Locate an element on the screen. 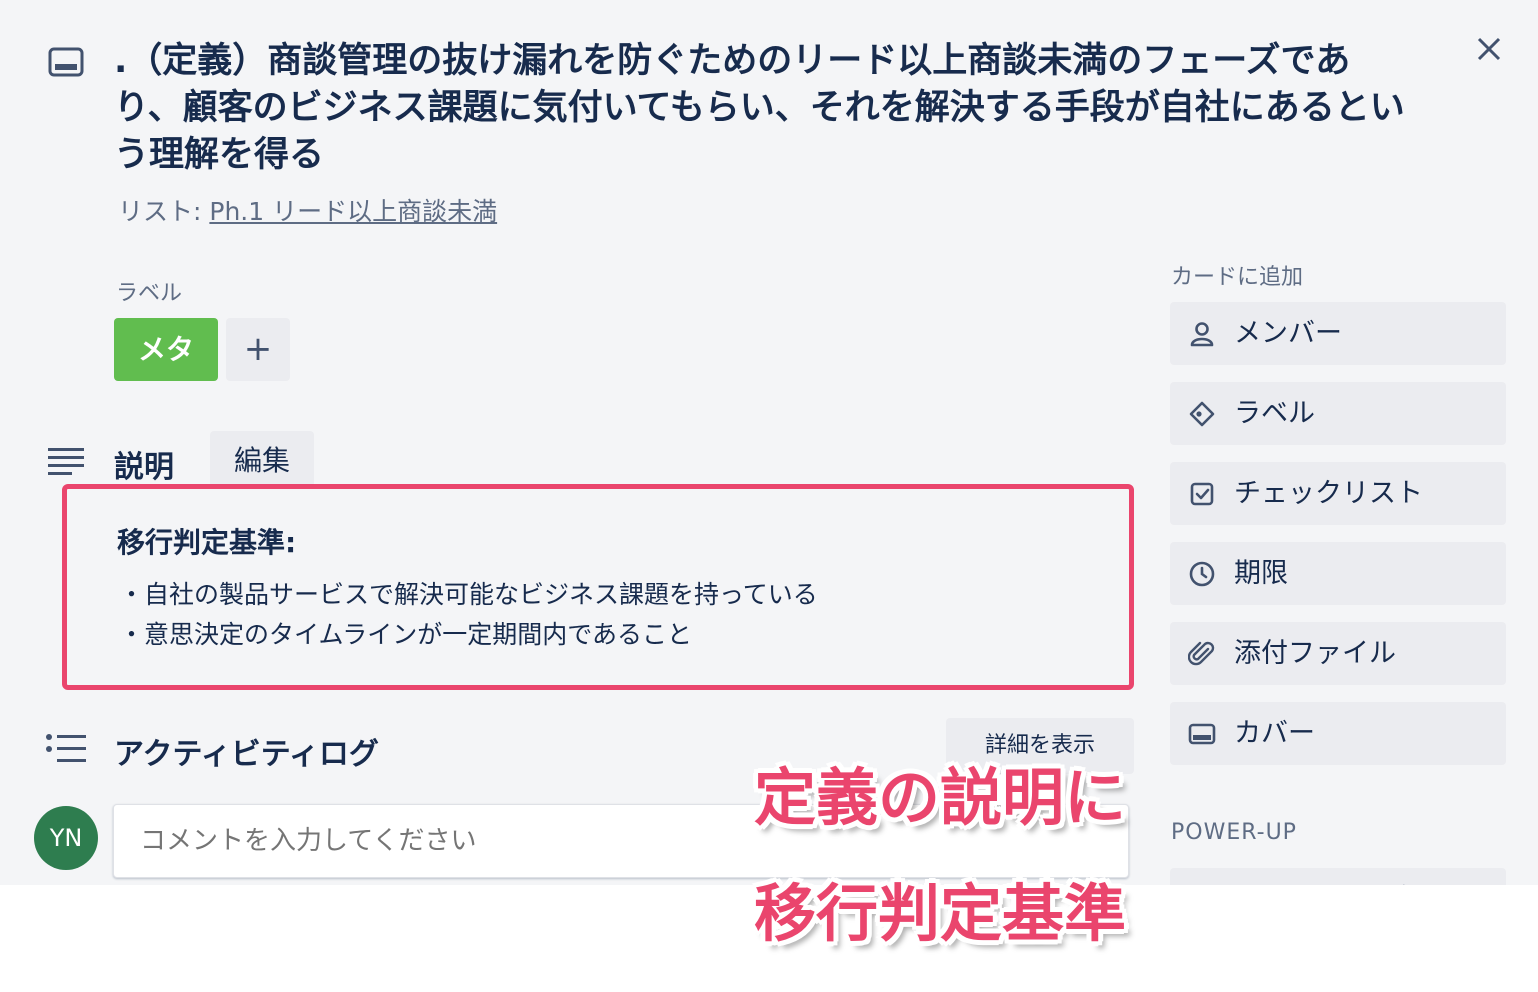 This screenshot has width=1538, height=992. sidebar-cover-button: カバー is located at coordinates (1338, 733).